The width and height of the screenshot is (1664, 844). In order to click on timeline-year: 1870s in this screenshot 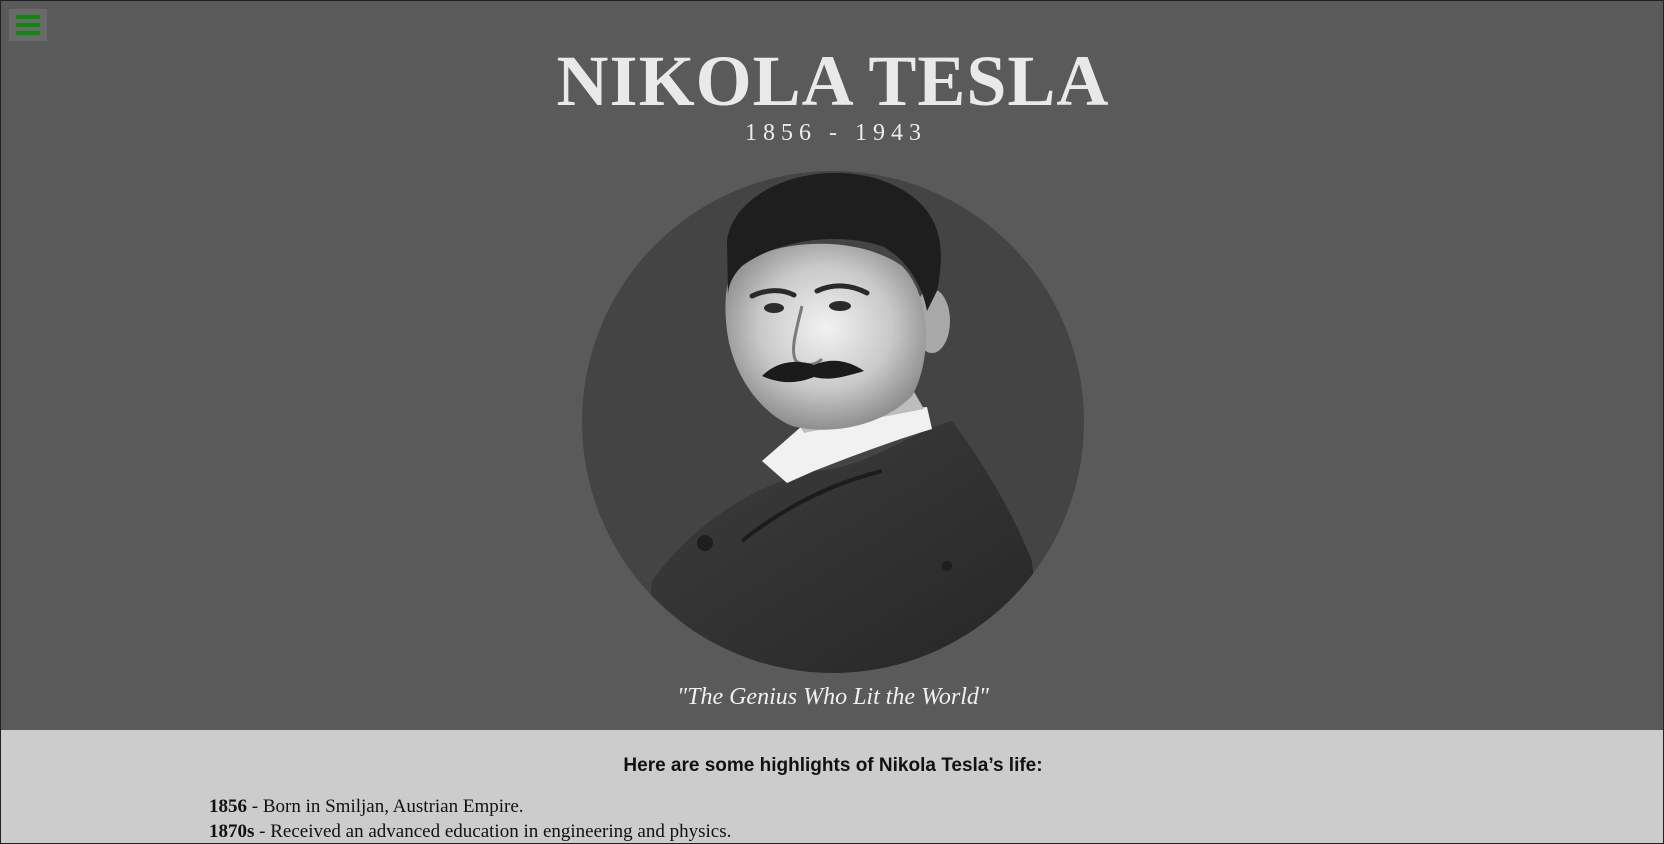, I will do `click(232, 831)`.